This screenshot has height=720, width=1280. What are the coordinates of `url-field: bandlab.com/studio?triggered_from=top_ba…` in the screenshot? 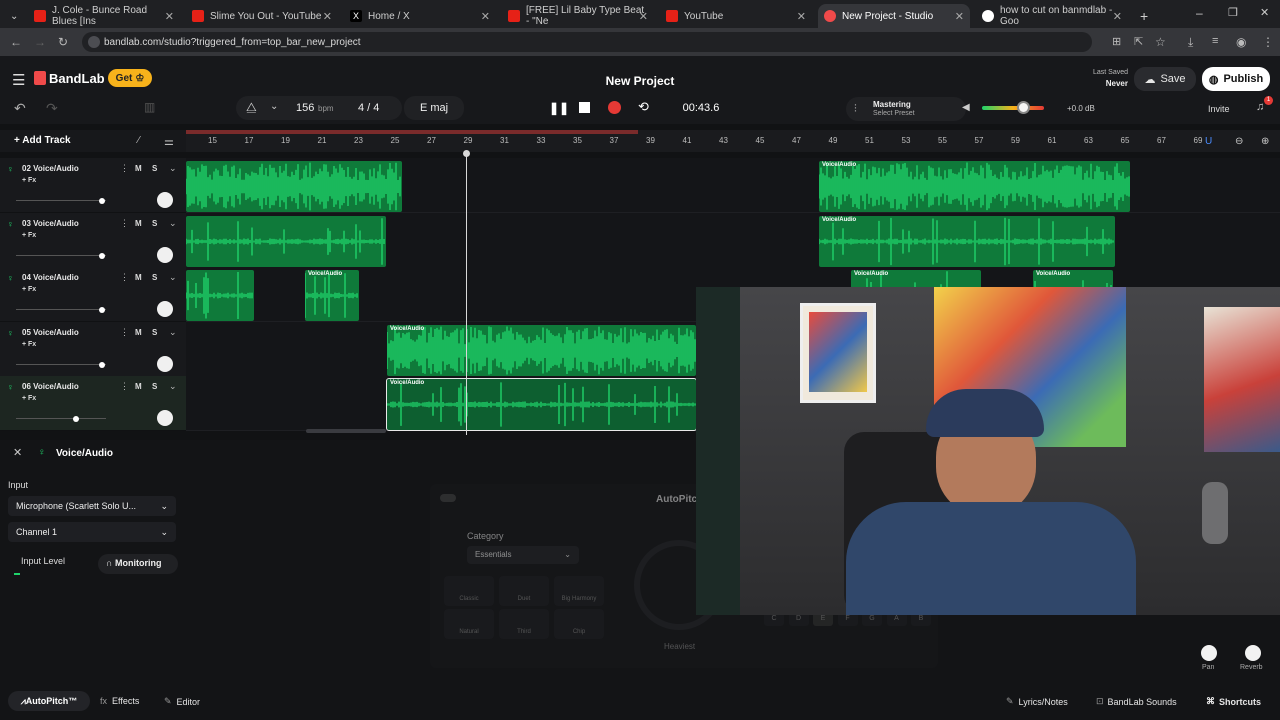 It's located at (587, 42).